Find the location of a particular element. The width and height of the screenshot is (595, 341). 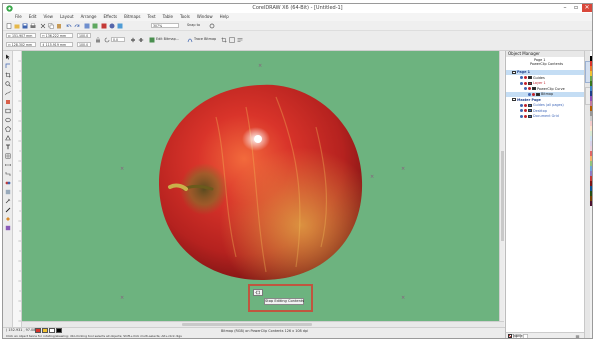

freehand-tool-icon is located at coordinates (8, 93).